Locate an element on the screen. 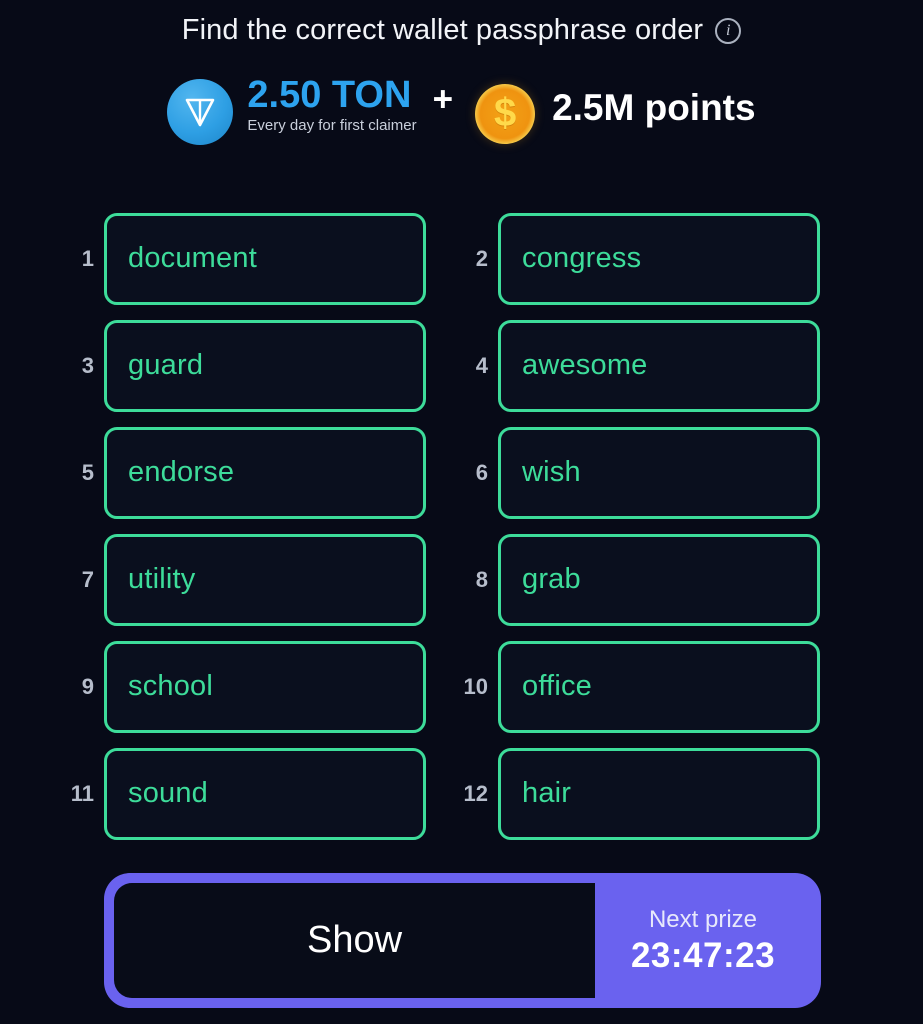 Image resolution: width=923 pixels, height=1024 pixels. passphrase-row: 11 sound 12 hair is located at coordinates (461, 793).